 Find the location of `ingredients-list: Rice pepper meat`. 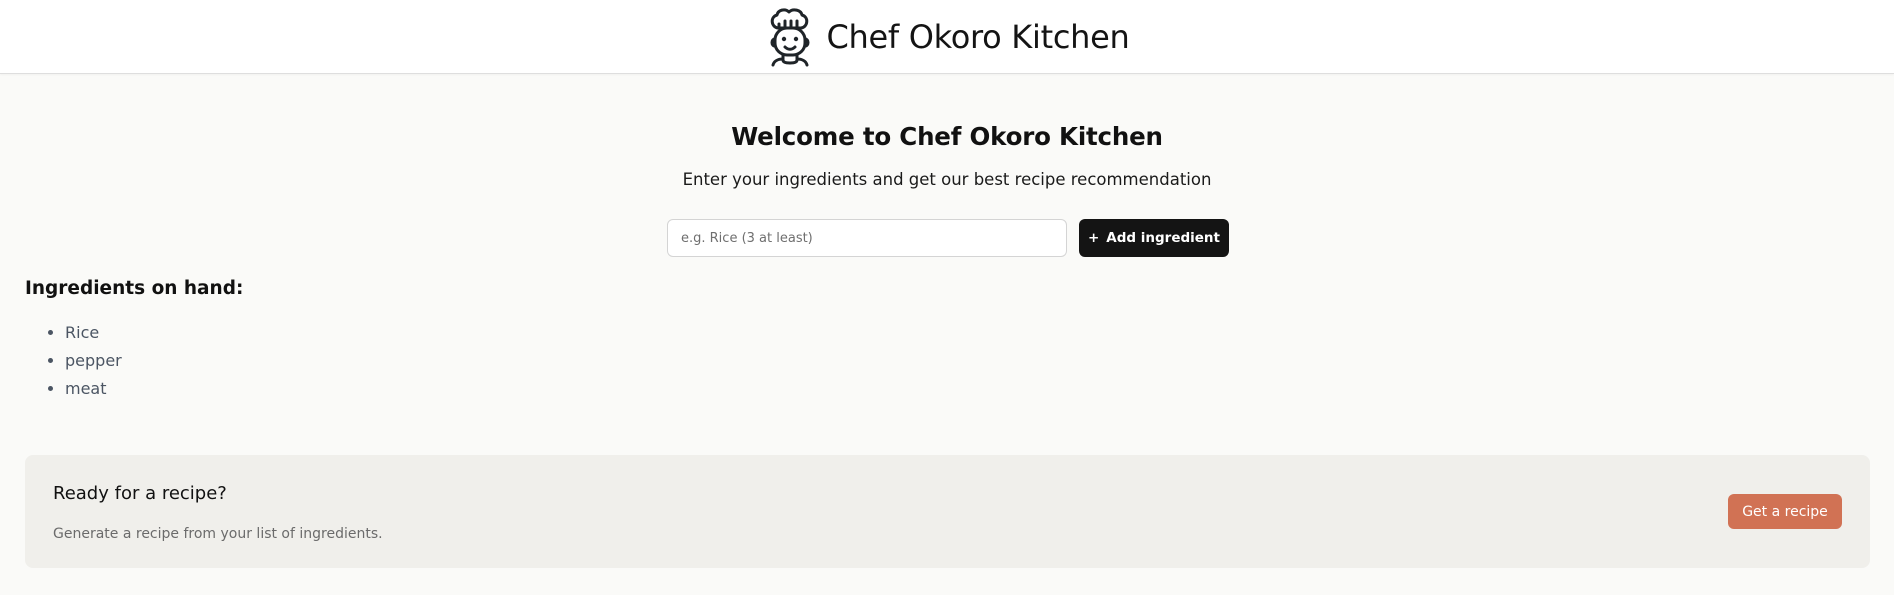

ingredients-list: Rice pepper meat is located at coordinates (134, 361).